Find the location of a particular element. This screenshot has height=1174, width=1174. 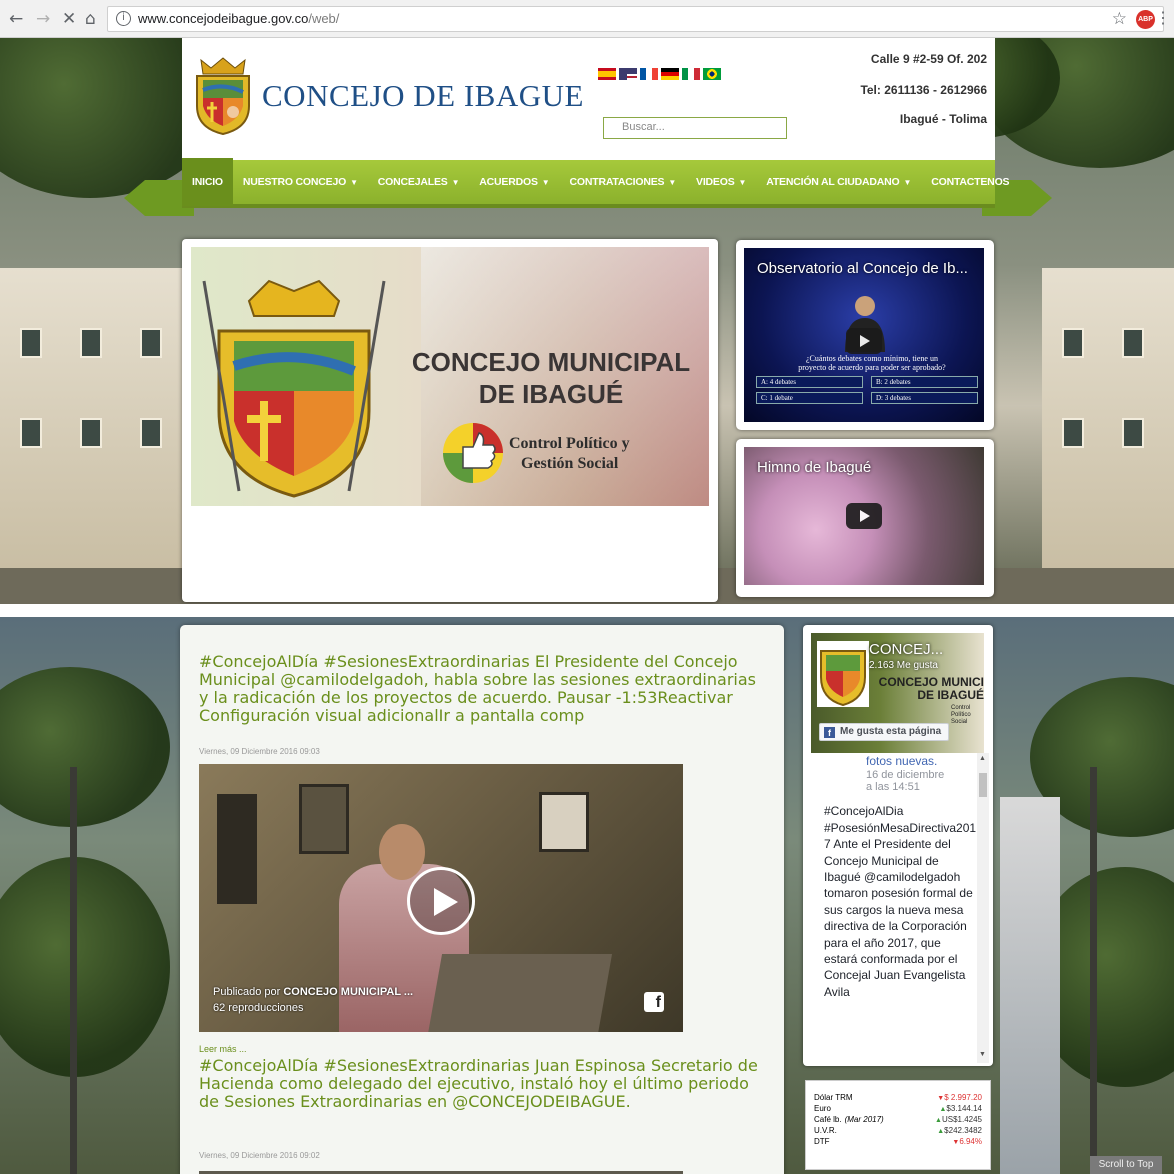

screenshot-seam is located at coordinates (587, 610).